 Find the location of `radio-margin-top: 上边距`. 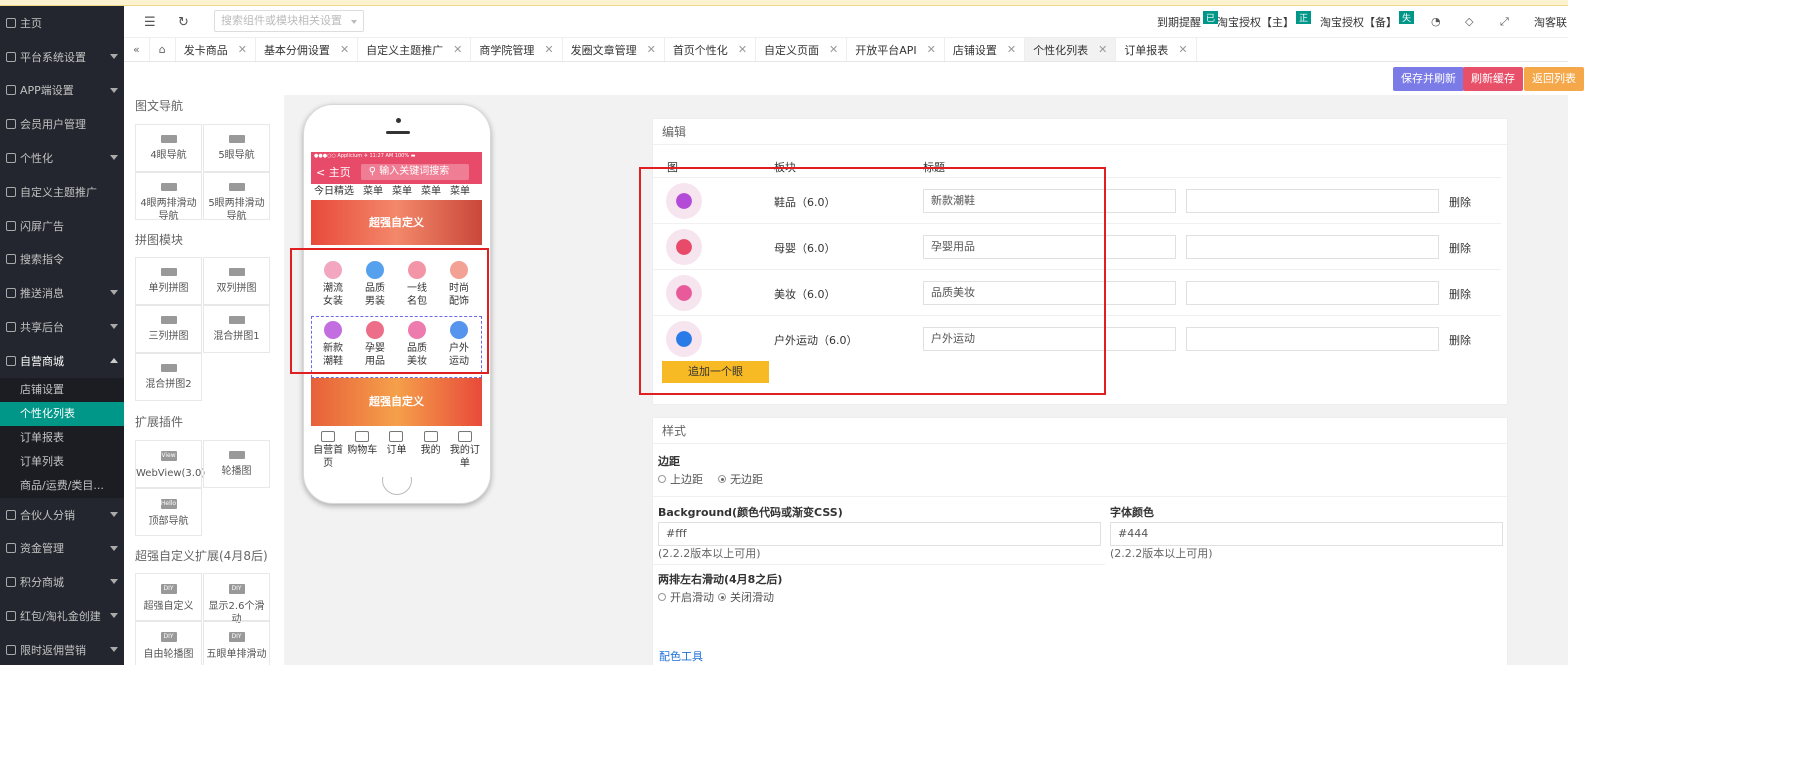

radio-margin-top: 上边距 is located at coordinates (680, 479).